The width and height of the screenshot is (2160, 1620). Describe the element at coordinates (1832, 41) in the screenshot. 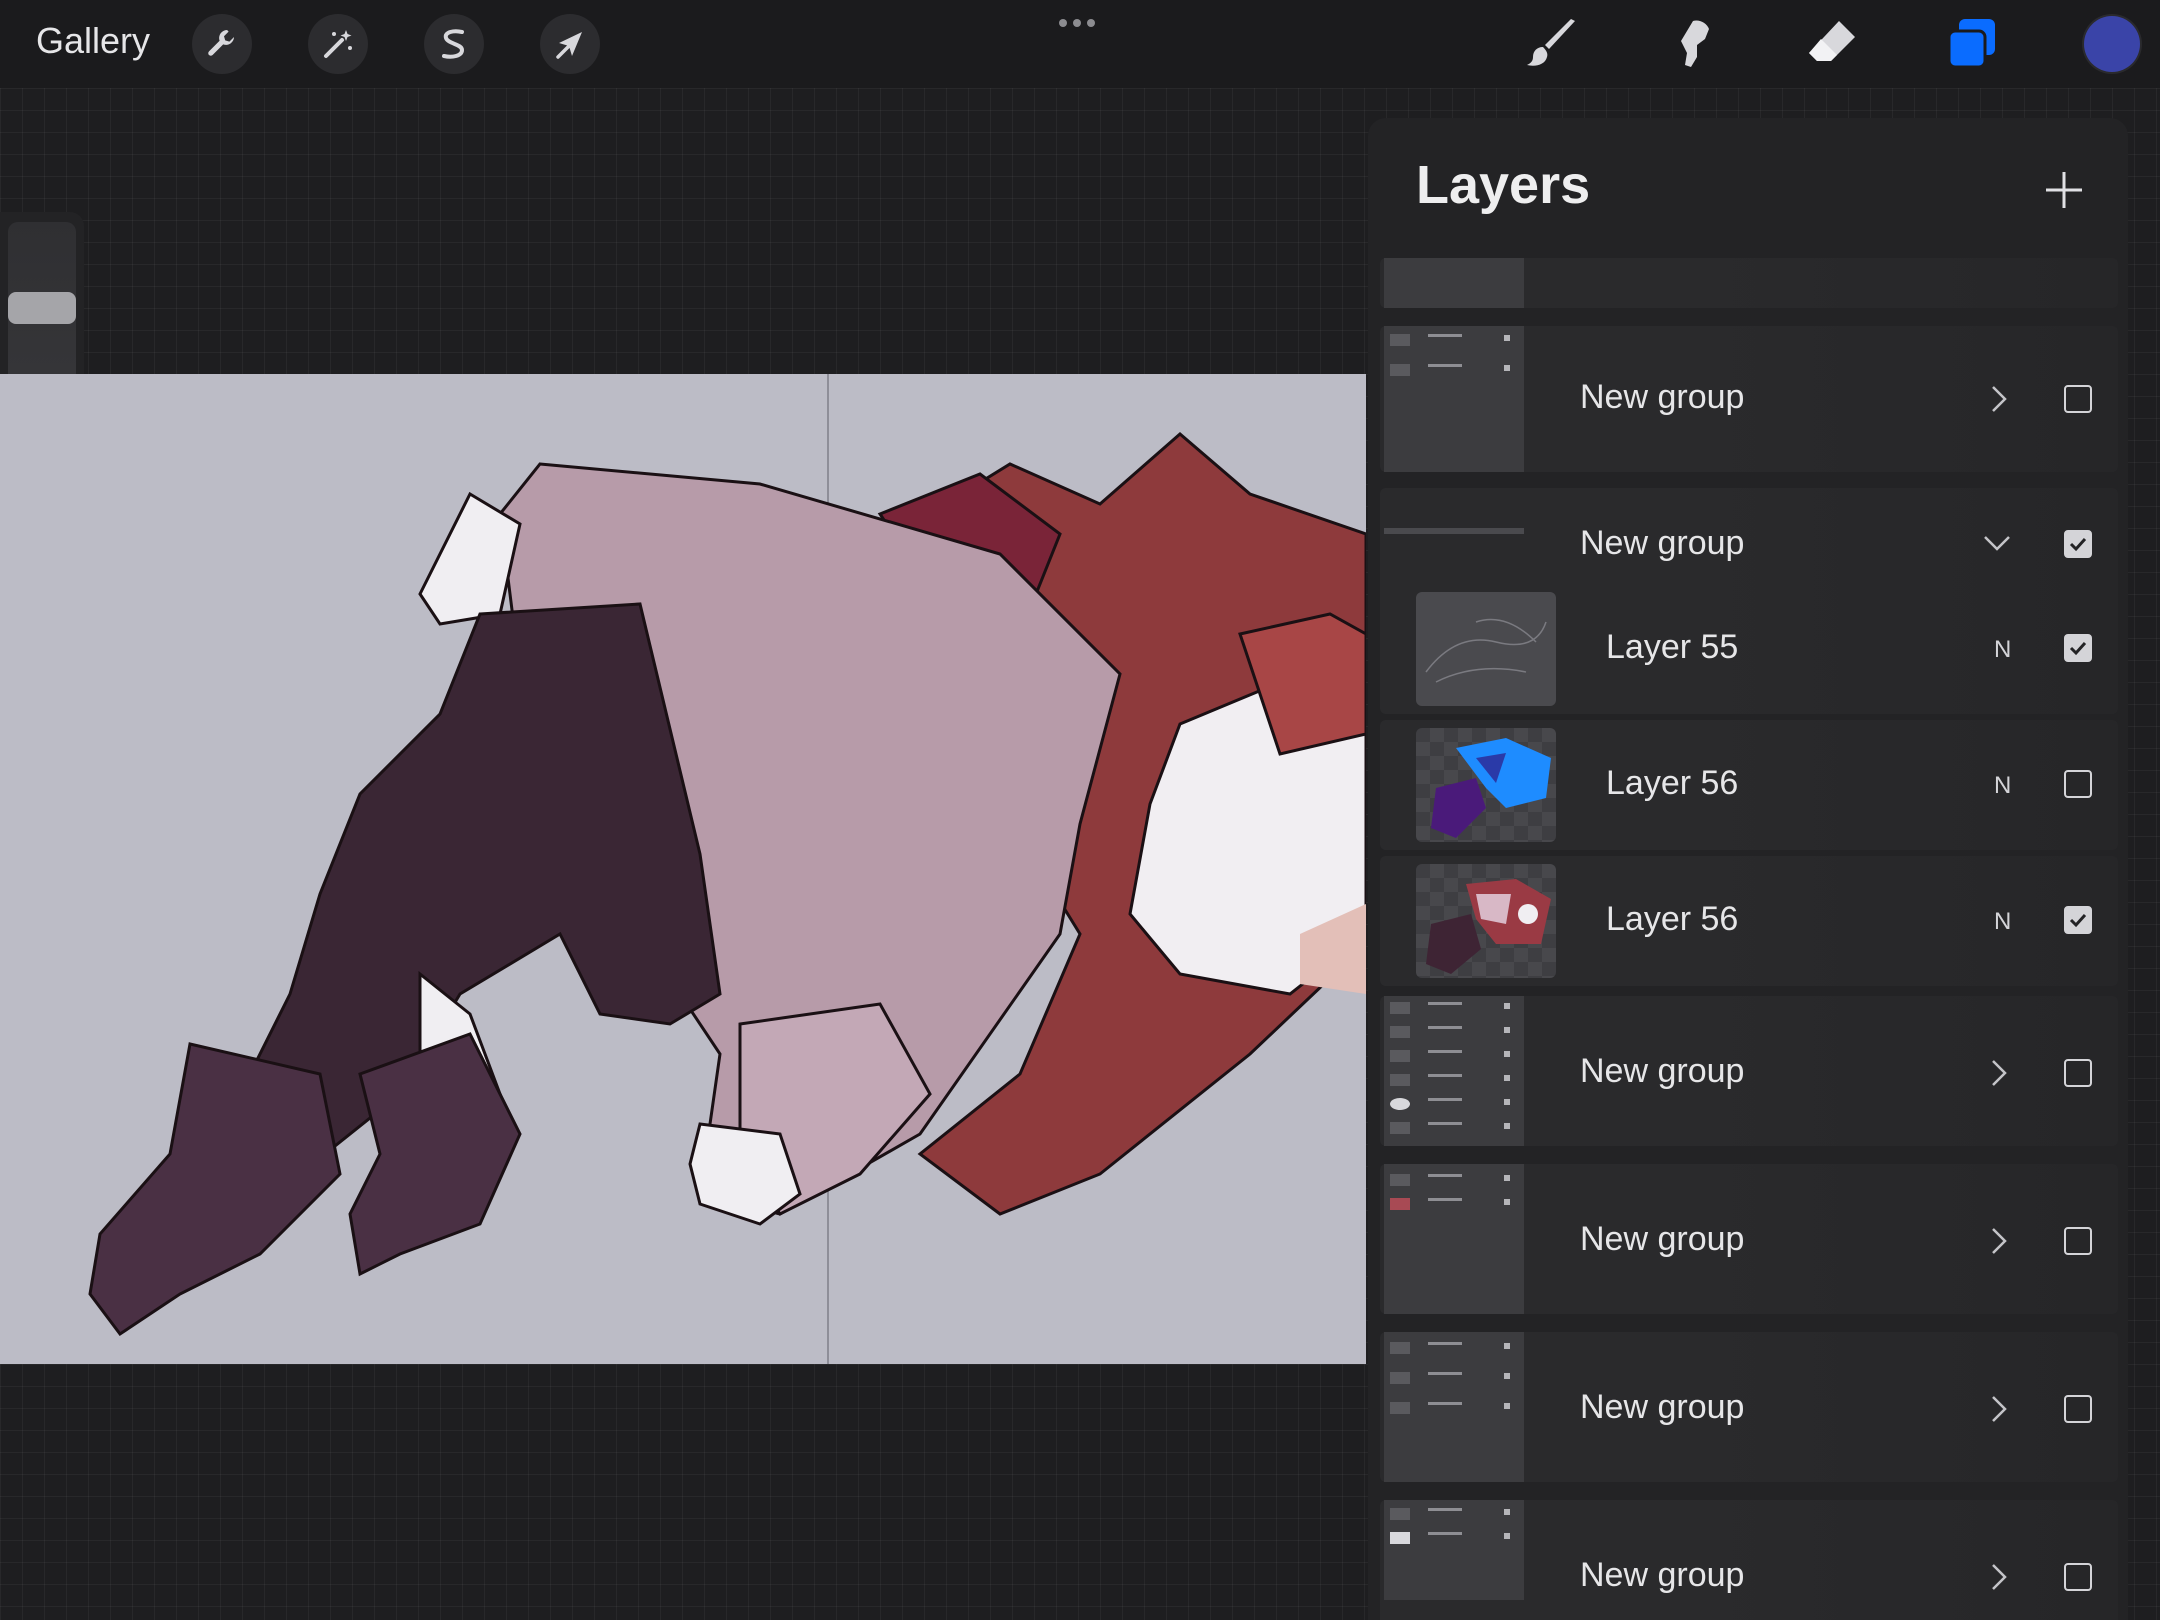

I see `eraser-icon` at that location.